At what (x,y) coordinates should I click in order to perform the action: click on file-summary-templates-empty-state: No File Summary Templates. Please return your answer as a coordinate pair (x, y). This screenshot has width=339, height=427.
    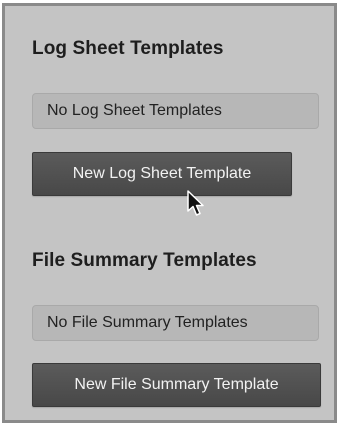
    Looking at the image, I should click on (175, 323).